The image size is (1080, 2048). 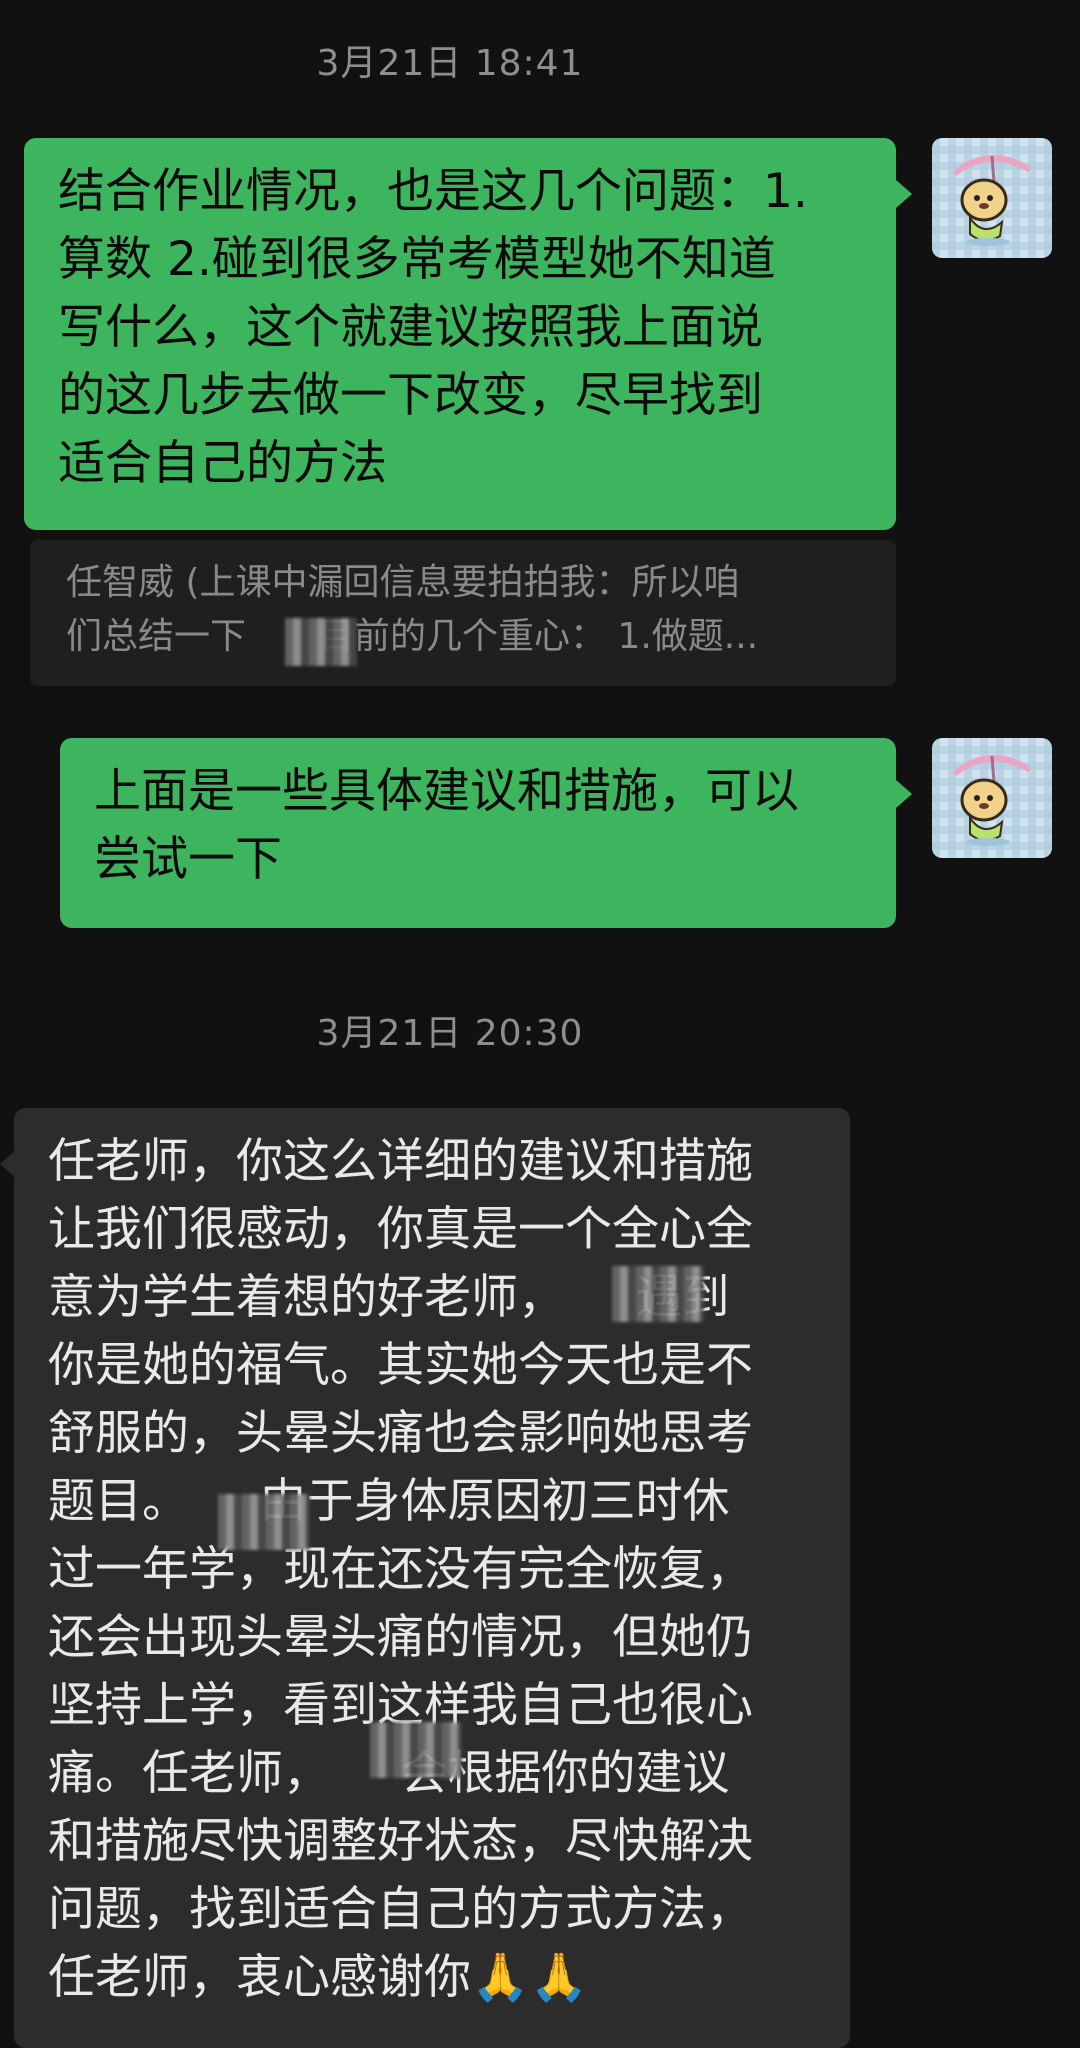 What do you see at coordinates (450, 1033) in the screenshot?
I see `timestamp: 3月21日 20:30` at bounding box center [450, 1033].